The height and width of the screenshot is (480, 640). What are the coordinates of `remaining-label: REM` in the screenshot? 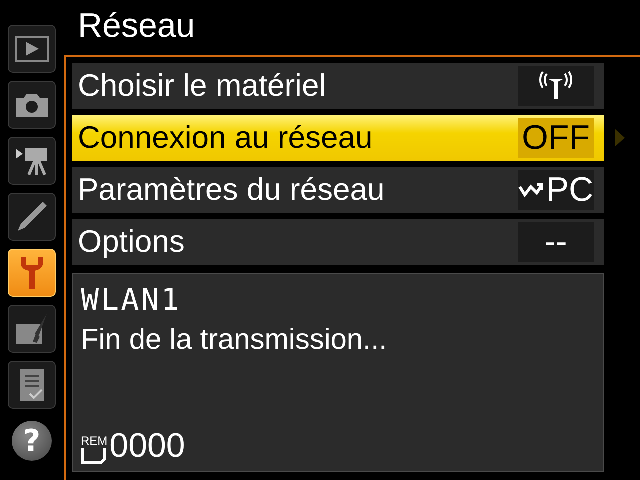 It's located at (94, 441).